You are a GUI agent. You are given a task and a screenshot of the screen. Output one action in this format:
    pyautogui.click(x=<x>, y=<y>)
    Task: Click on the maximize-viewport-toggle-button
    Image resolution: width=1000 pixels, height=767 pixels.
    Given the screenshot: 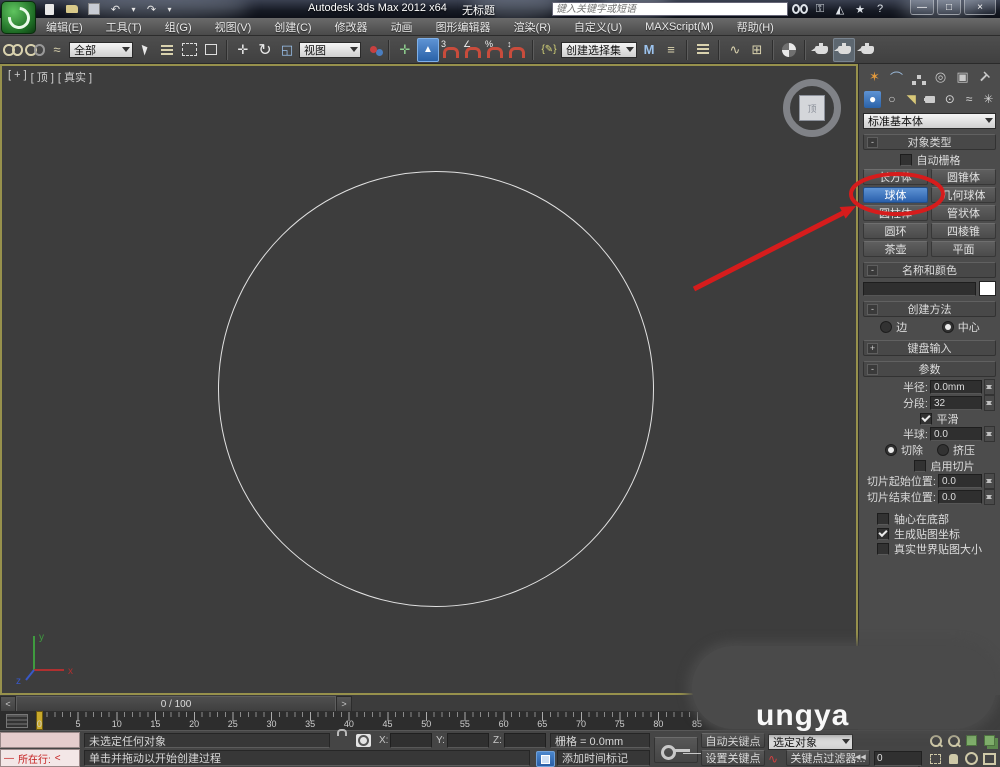 What is the action you would take?
    pyautogui.click(x=989, y=758)
    